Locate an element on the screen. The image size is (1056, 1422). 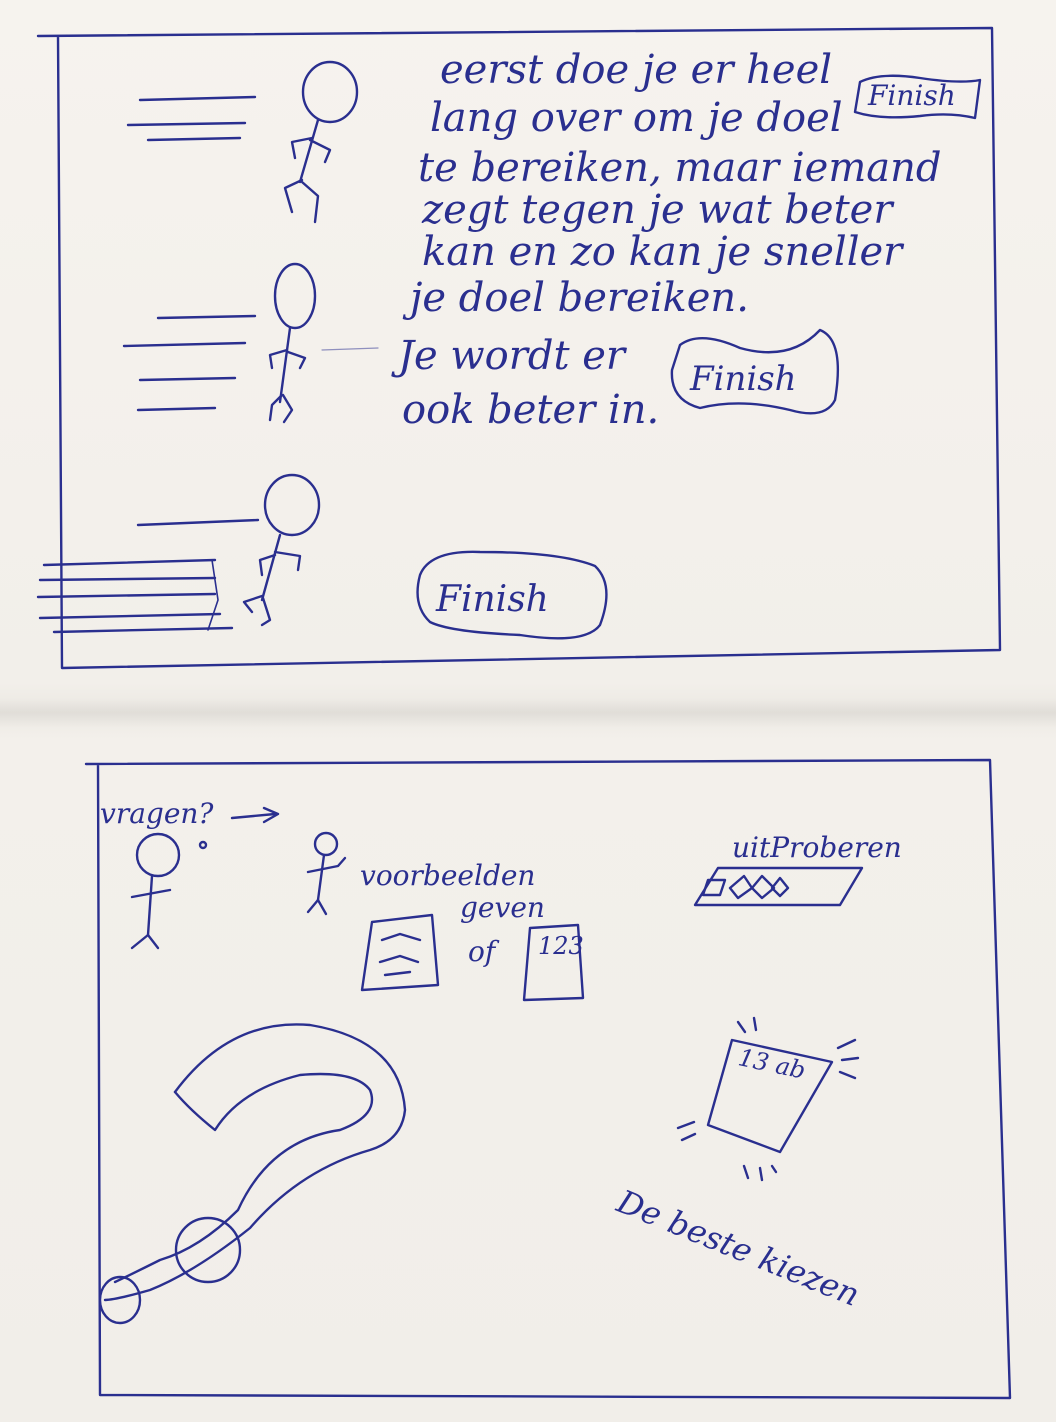
vragen-label: vragen? is located at coordinates (157, 813).